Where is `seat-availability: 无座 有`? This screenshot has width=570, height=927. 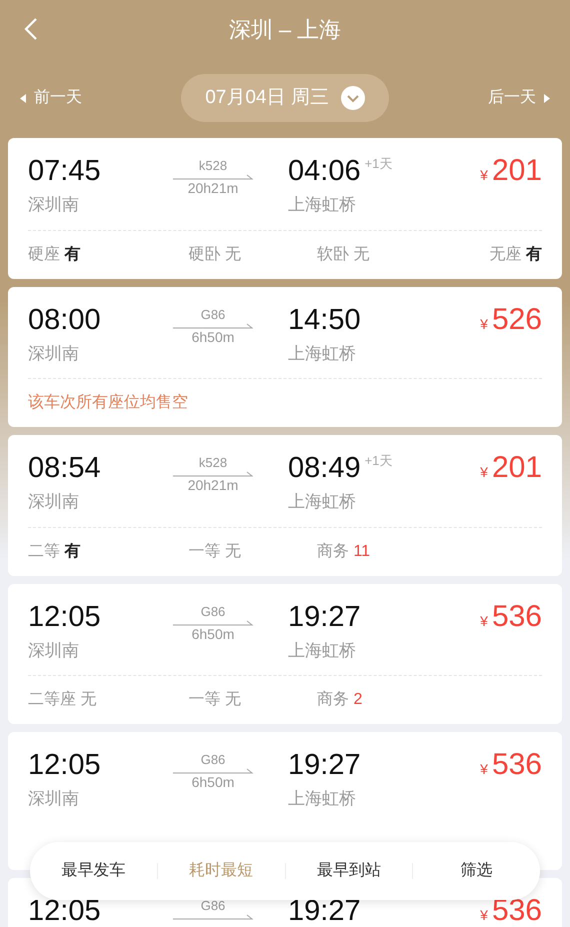
seat-availability: 无座 有 is located at coordinates (515, 254).